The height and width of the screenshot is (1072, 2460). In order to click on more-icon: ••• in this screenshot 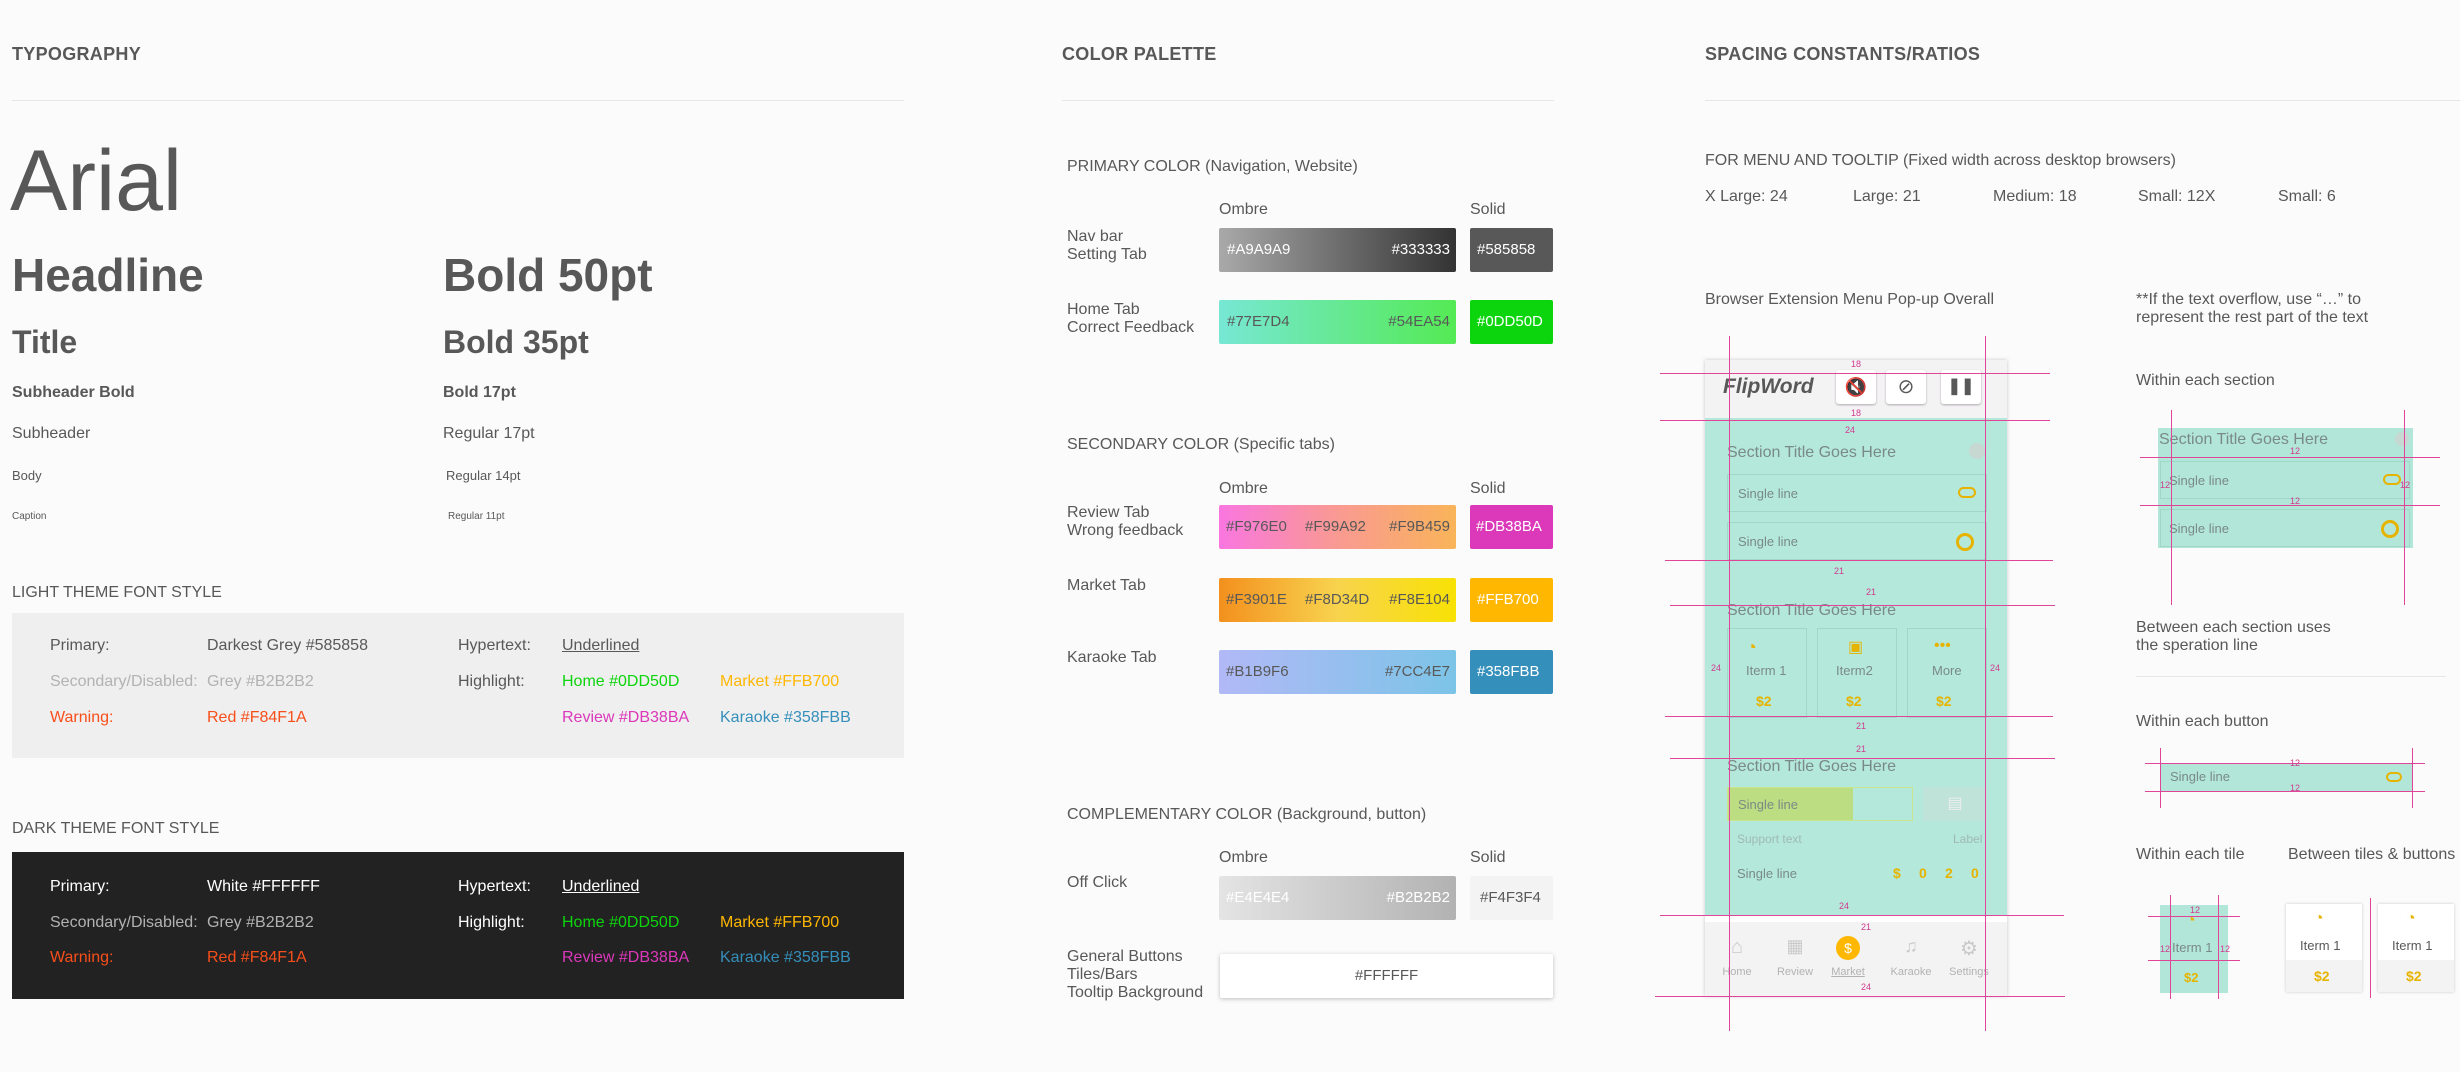, I will do `click(1942, 645)`.